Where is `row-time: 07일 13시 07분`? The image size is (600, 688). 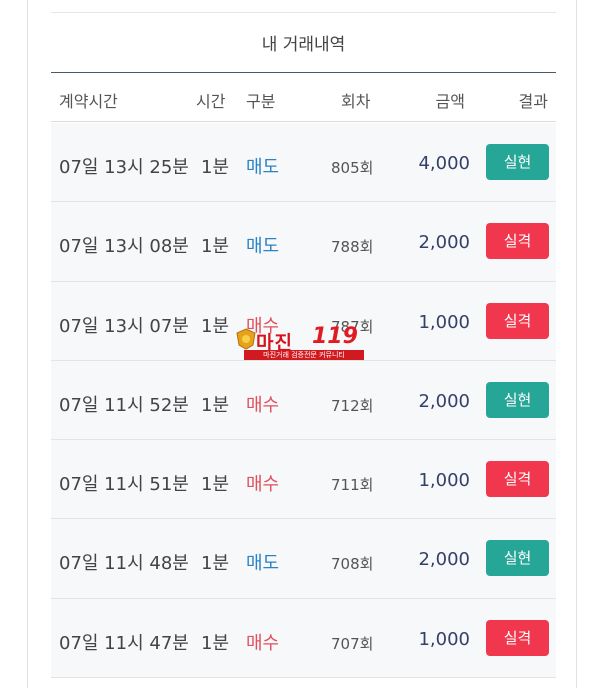
row-time: 07일 13시 07분 is located at coordinates (124, 326).